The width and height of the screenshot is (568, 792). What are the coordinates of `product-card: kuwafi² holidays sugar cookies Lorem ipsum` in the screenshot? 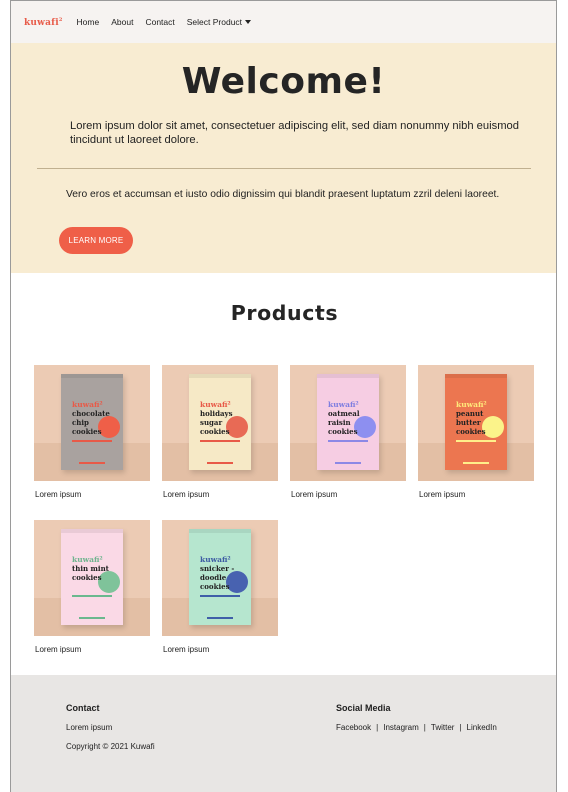 It's located at (220, 432).